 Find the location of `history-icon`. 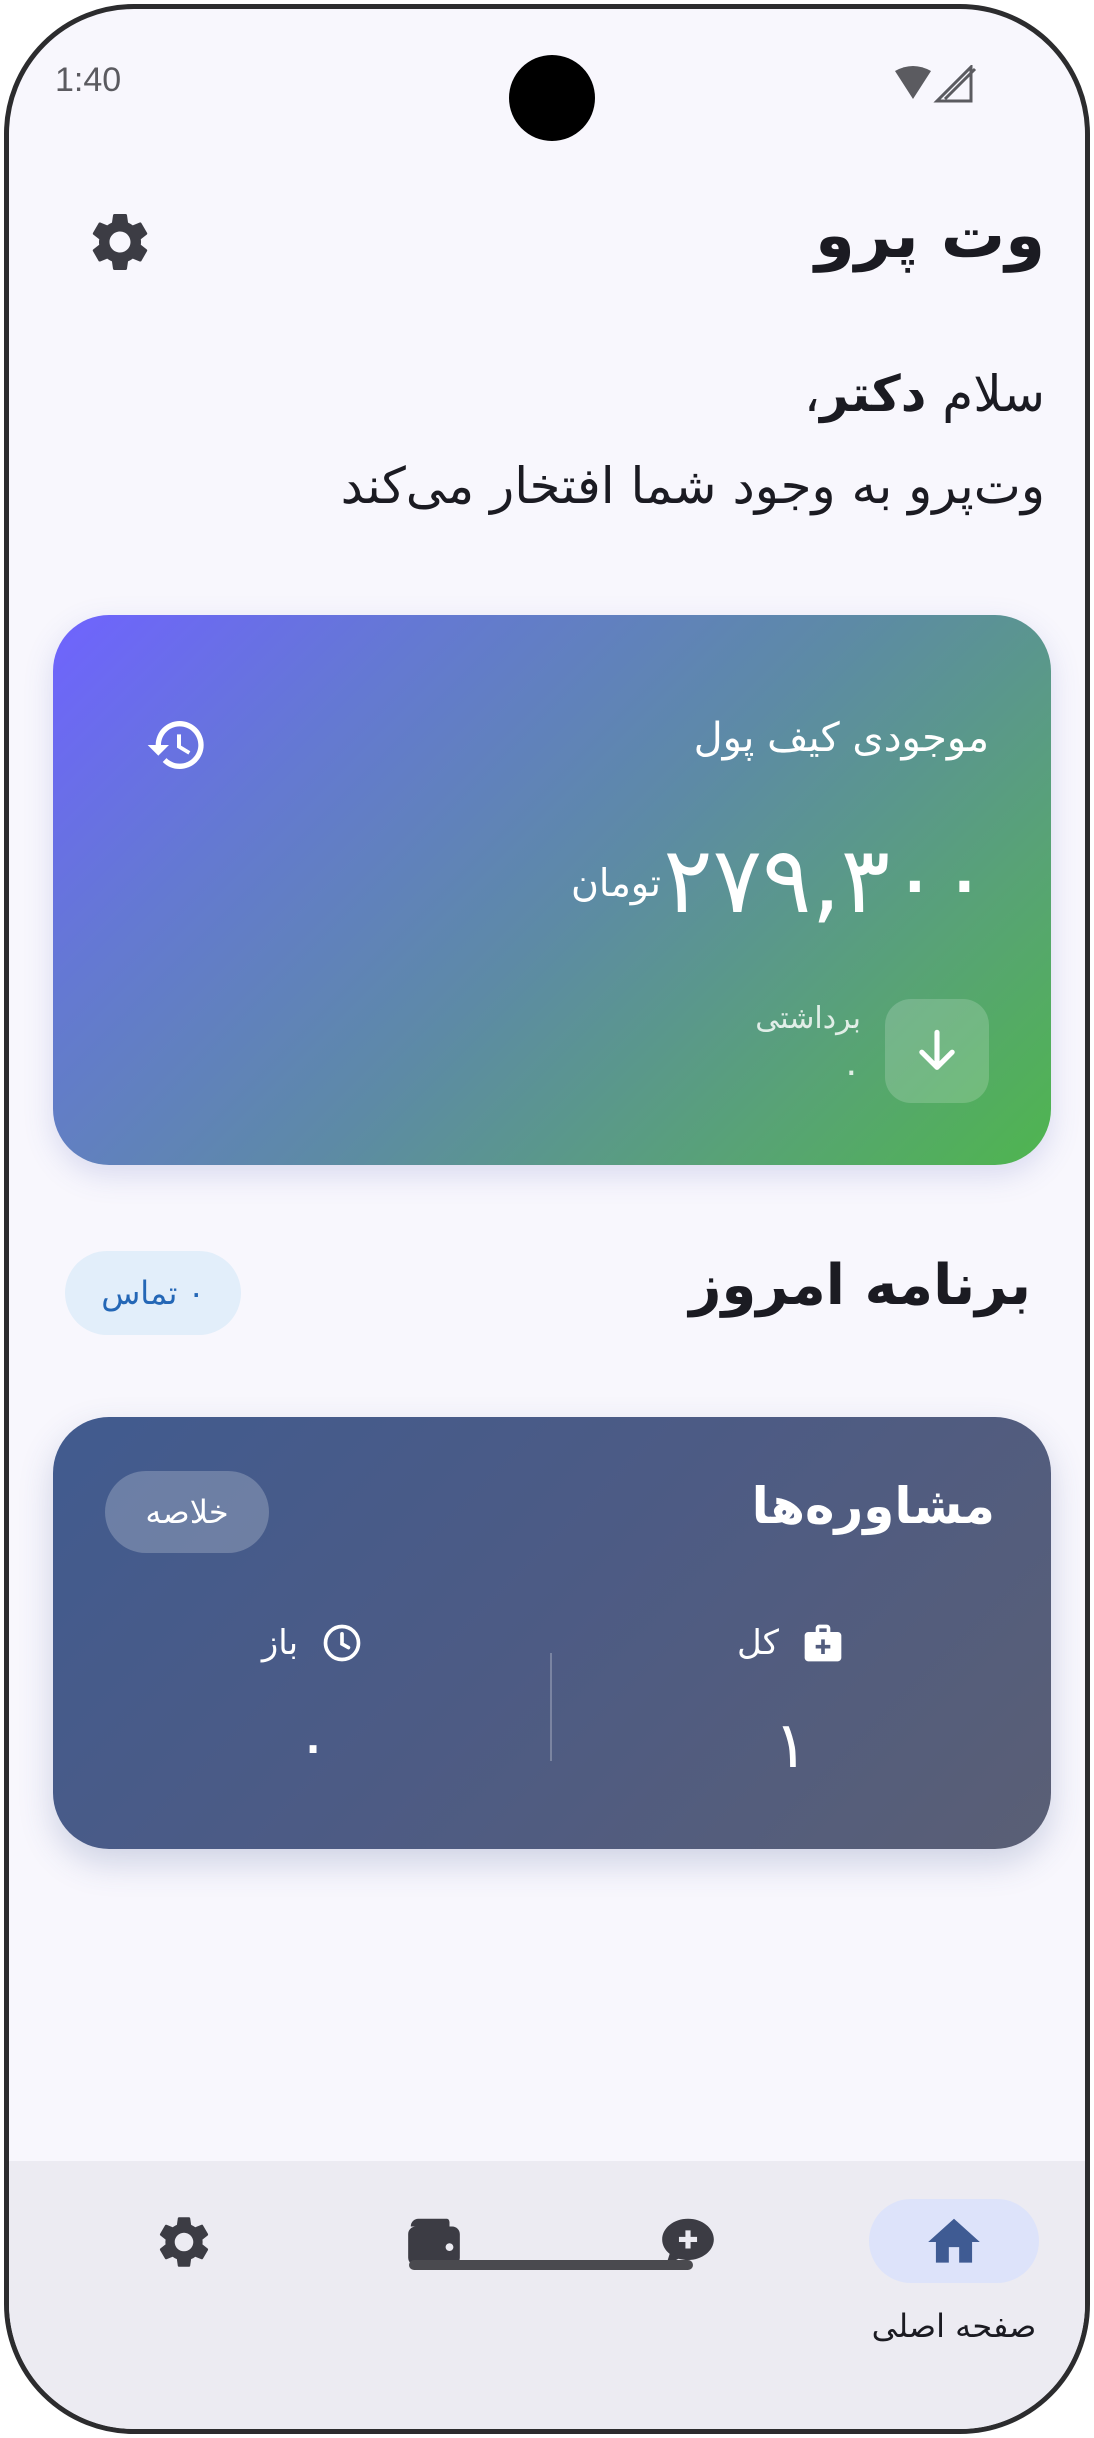

history-icon is located at coordinates (175, 745).